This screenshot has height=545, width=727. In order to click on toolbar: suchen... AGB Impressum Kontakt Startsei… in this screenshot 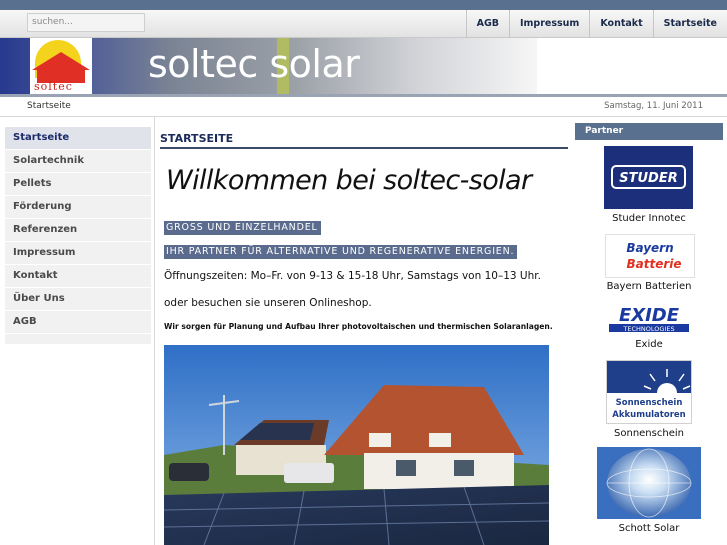, I will do `click(363, 24)`.